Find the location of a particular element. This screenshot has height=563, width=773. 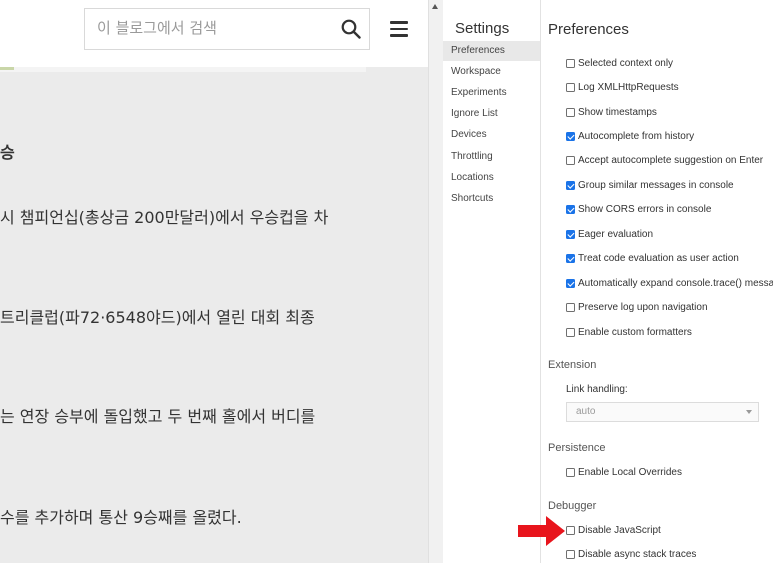

setting-option-treat-code-evaluation-as-user-action: Treat code evaluation as user action is located at coordinates (652, 258).